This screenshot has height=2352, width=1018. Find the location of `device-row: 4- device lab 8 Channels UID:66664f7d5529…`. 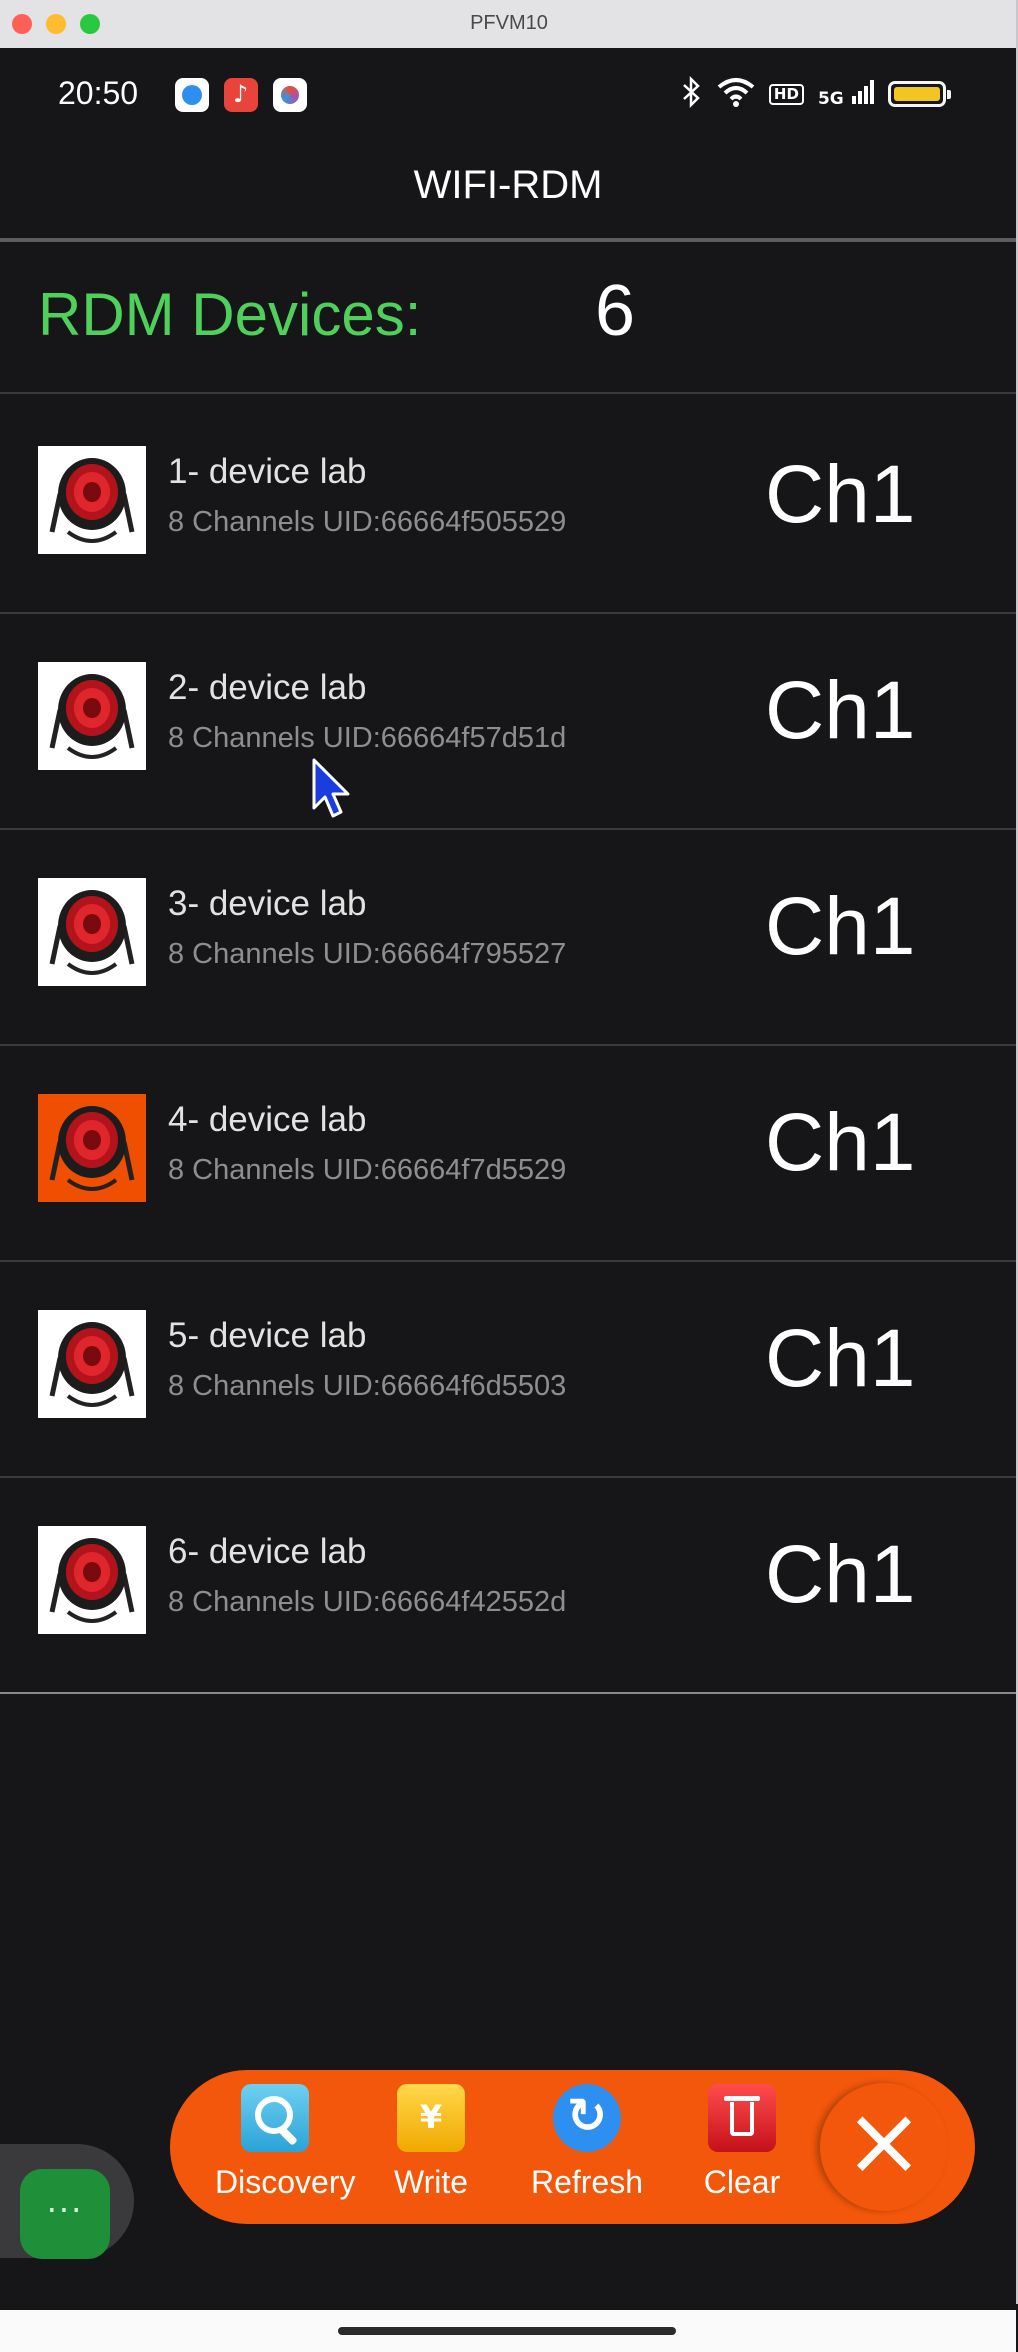

device-row: 4- device lab 8 Channels UID:66664f7d5529… is located at coordinates (508, 1153).